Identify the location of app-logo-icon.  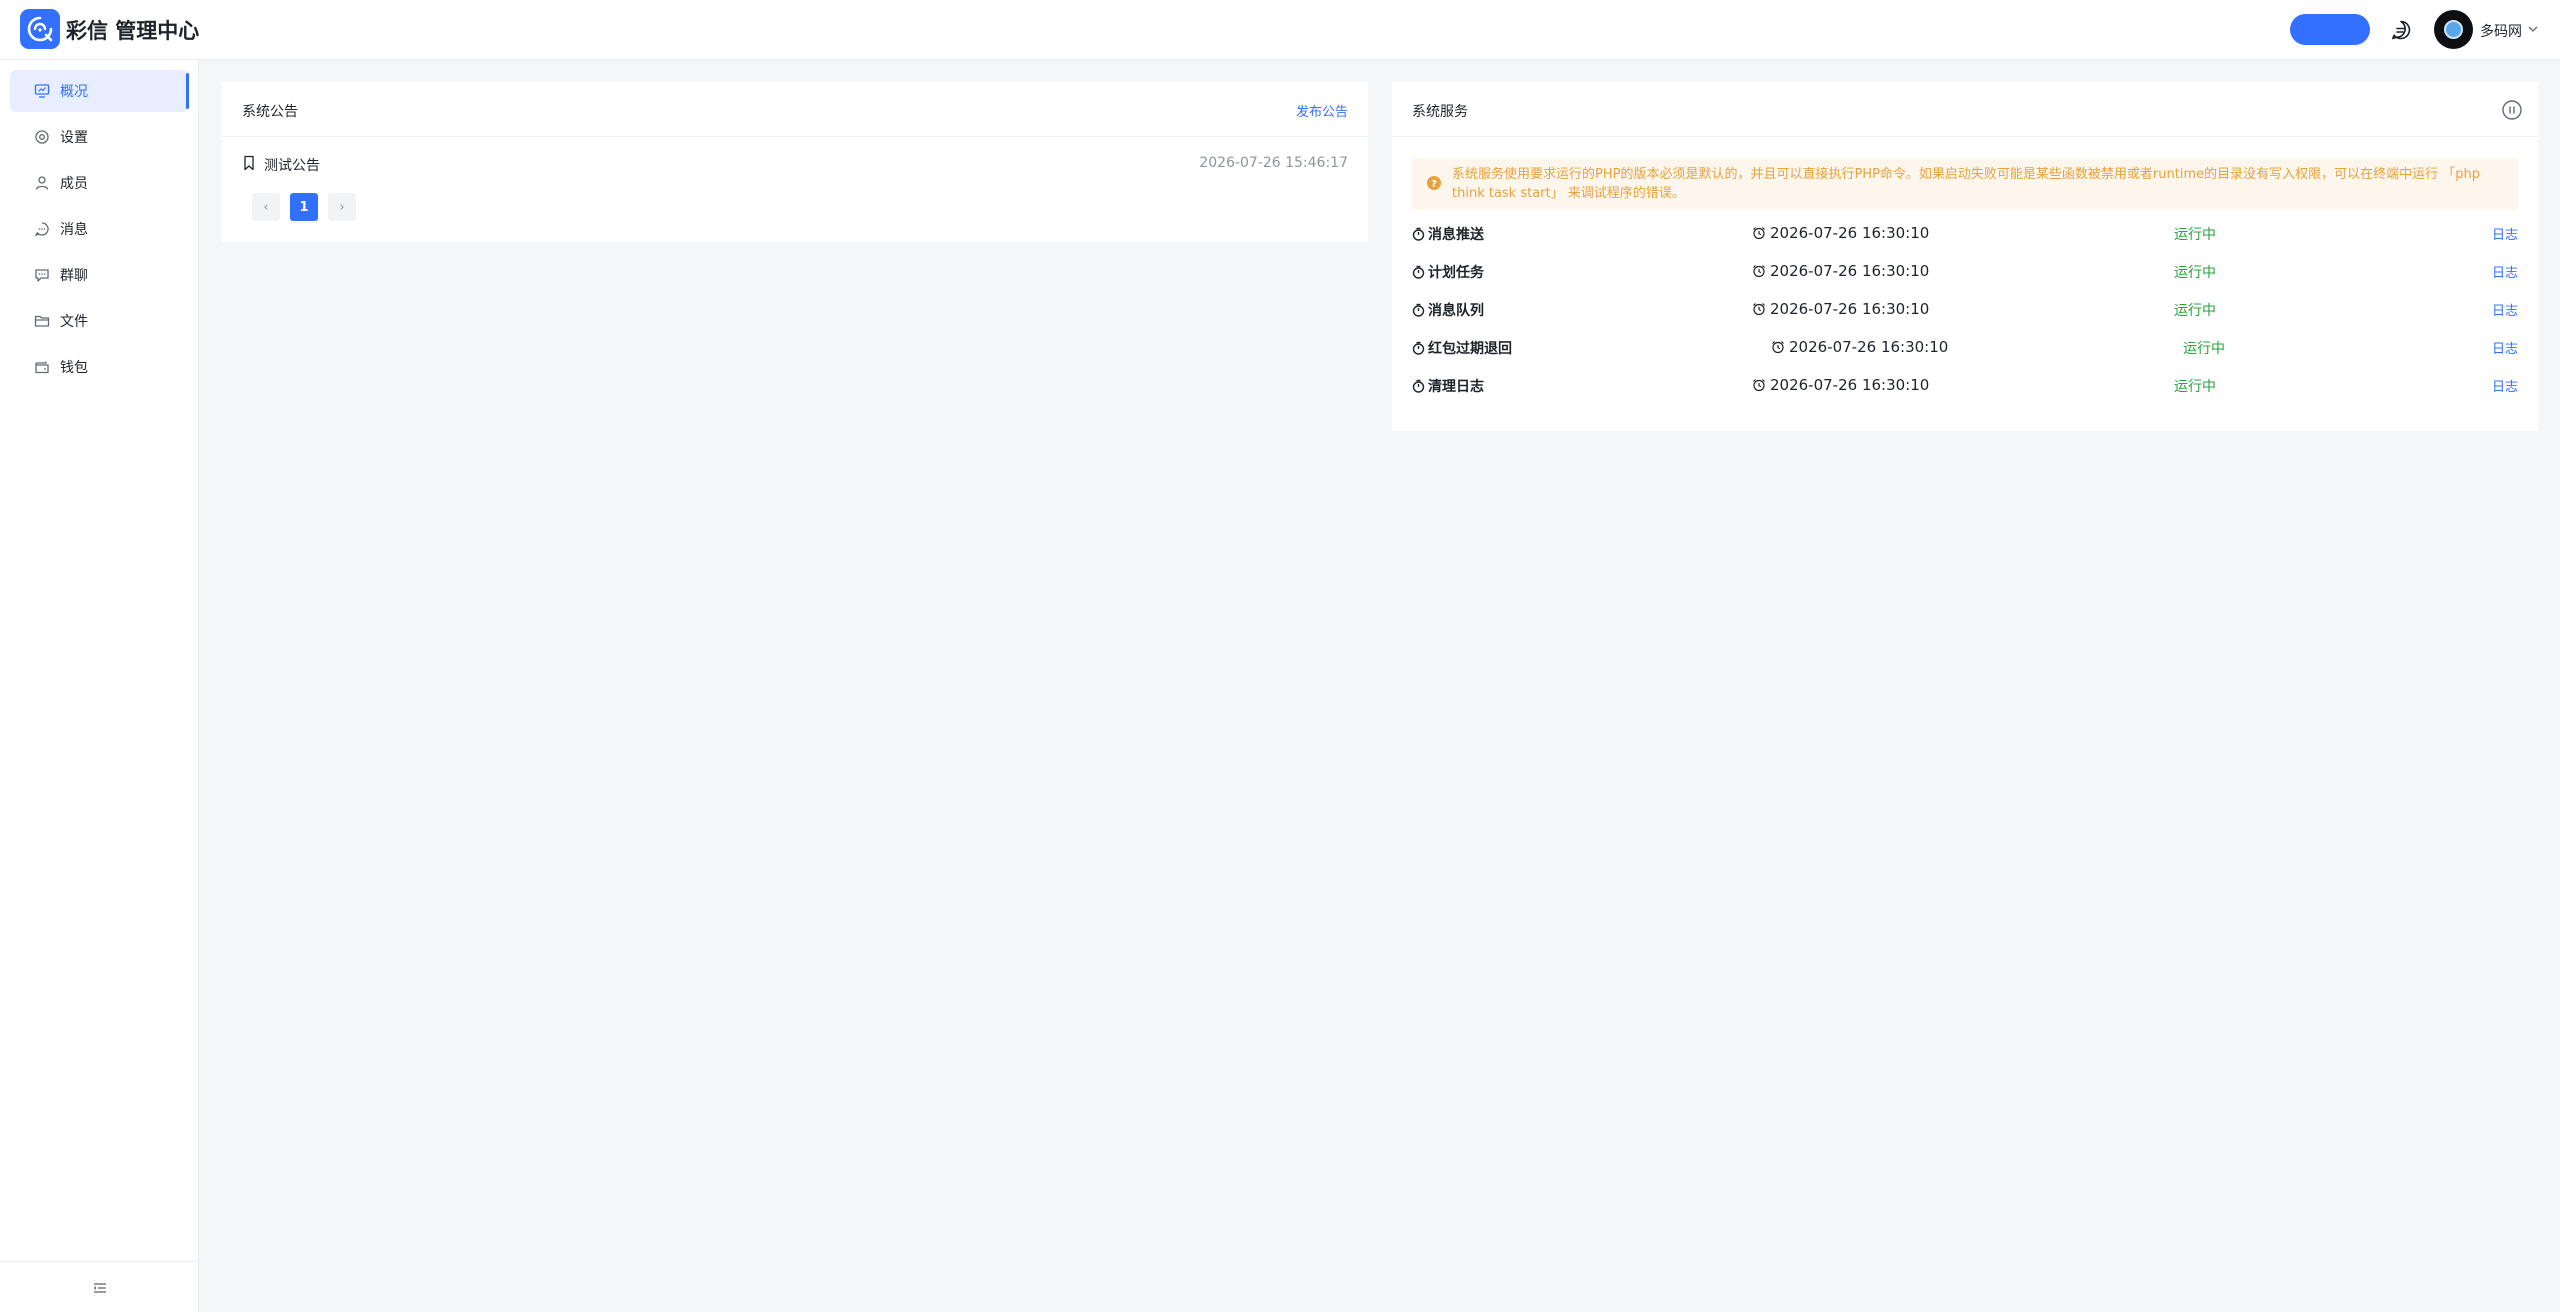
(40, 29).